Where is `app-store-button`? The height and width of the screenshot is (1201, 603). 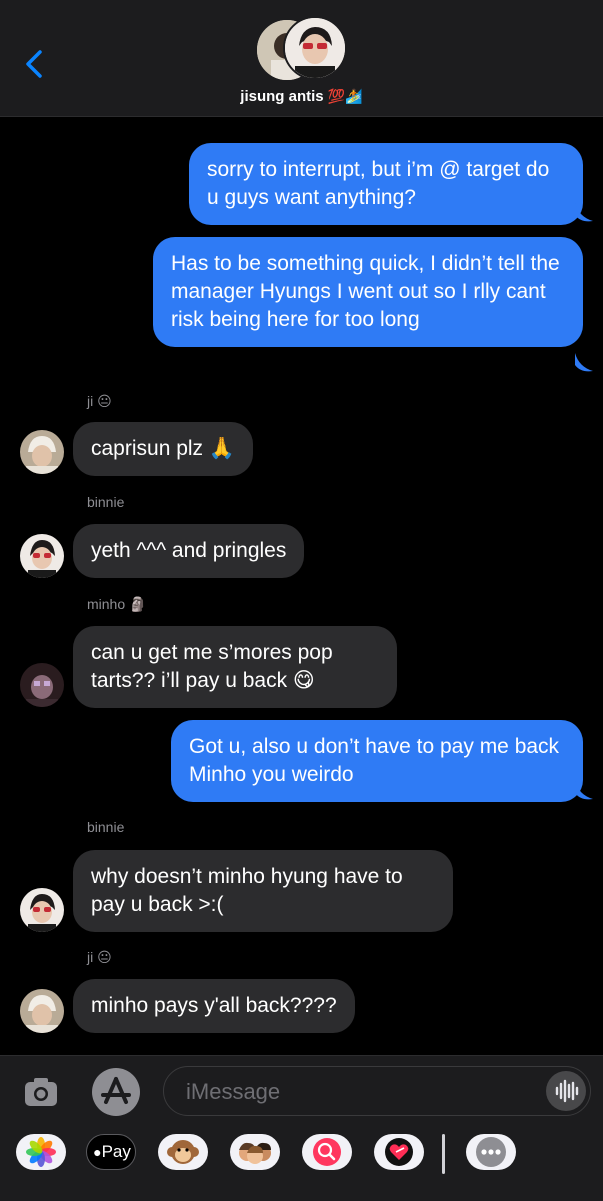
app-store-button is located at coordinates (116, 1092).